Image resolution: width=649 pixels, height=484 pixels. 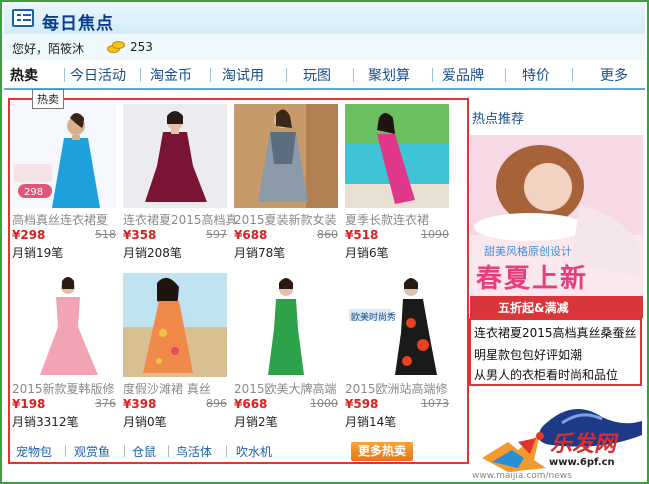 I want to click on product-price: ¥598, so click(x=362, y=404).